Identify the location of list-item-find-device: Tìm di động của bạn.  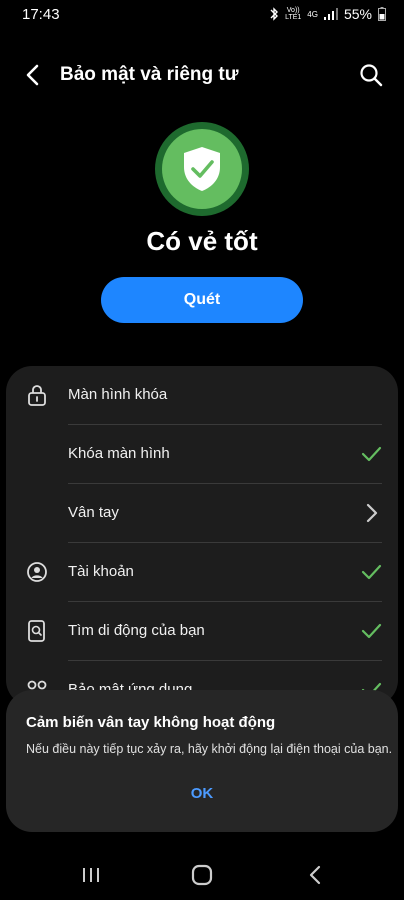
(202, 631).